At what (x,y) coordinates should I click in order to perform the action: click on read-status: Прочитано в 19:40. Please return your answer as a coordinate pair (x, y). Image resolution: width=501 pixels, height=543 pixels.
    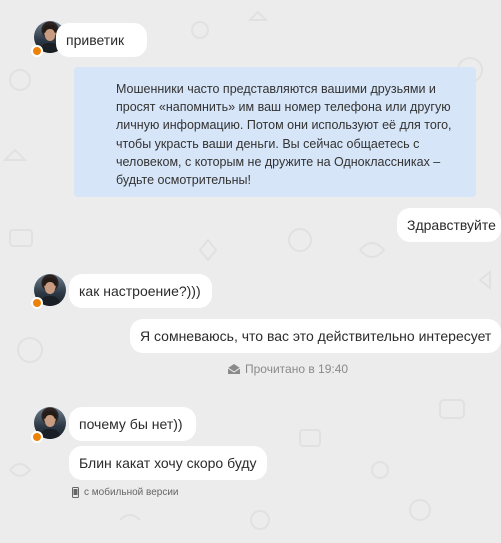
    Looking at the image, I should click on (288, 369).